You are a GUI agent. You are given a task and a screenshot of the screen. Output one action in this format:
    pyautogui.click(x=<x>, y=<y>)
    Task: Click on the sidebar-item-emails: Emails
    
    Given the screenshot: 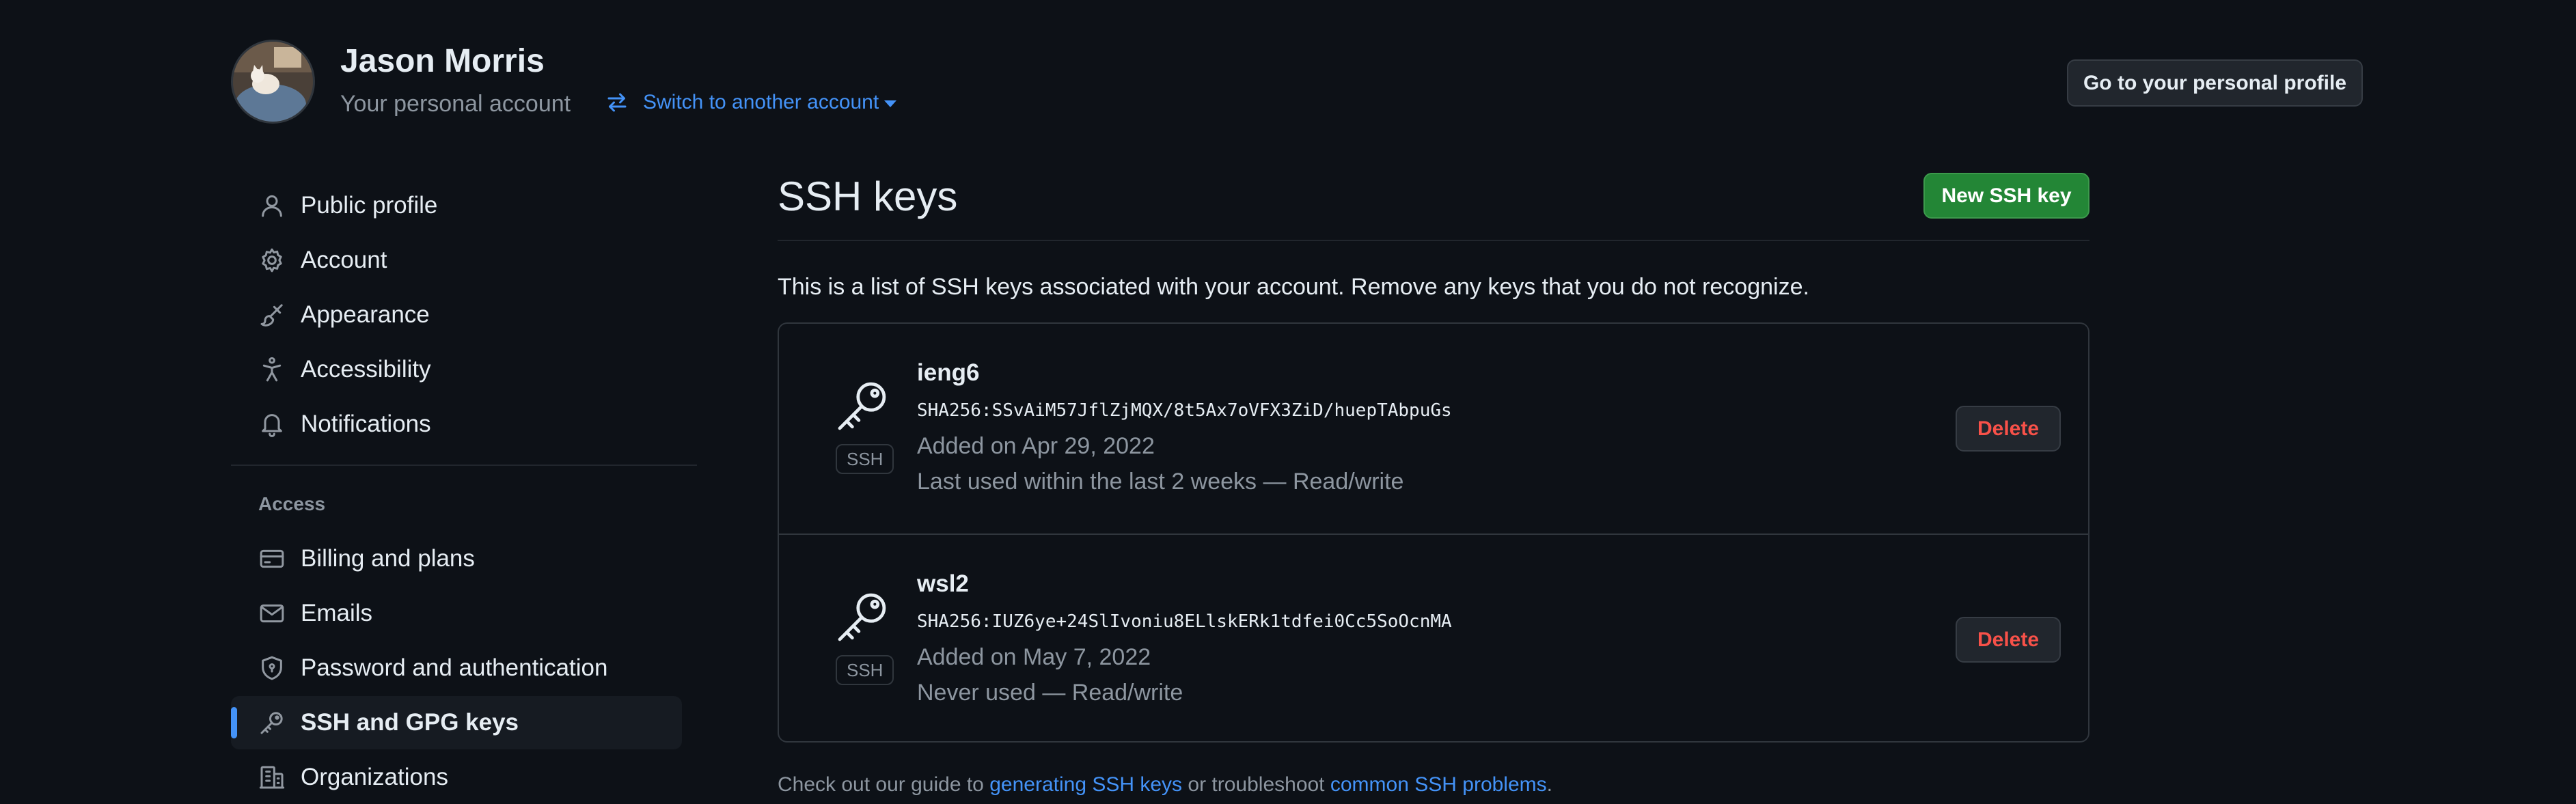 What is the action you would take?
    pyautogui.click(x=456, y=613)
    